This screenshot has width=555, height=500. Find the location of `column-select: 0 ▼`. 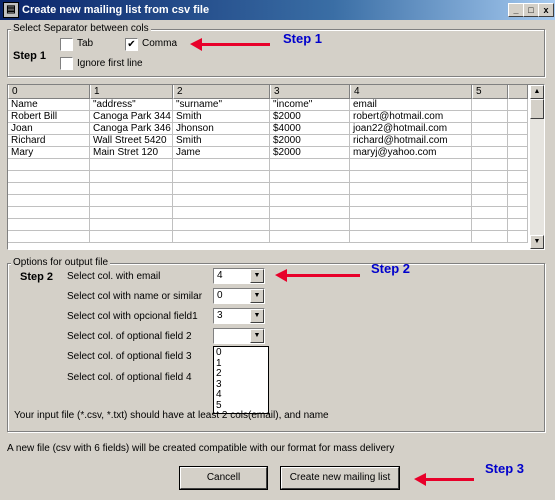

column-select: 0 ▼ is located at coordinates (239, 296).